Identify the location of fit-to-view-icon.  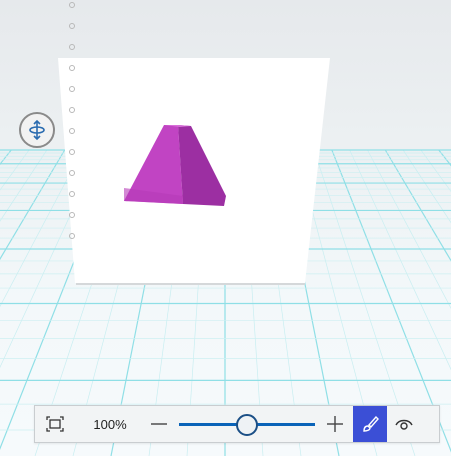
(55, 424).